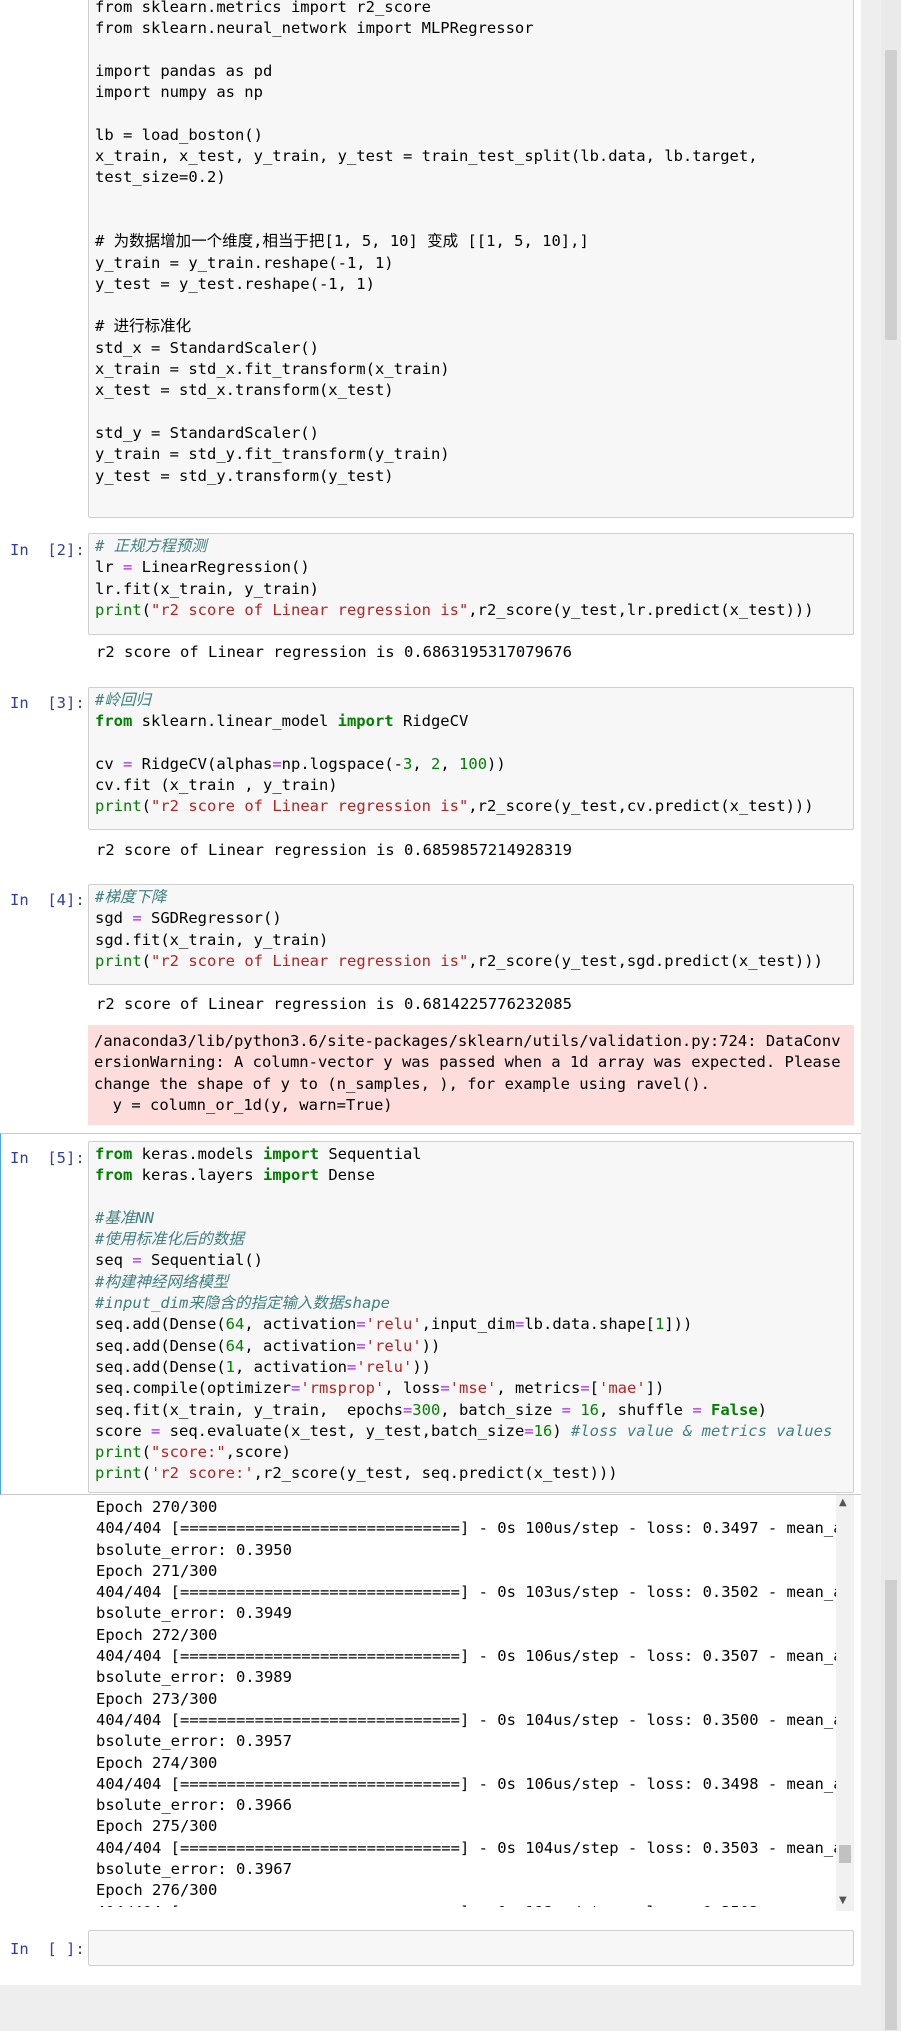 This screenshot has width=901, height=2031. Describe the element at coordinates (157, 1570) in the screenshot. I see `code-line: Epoch 271/300` at that location.